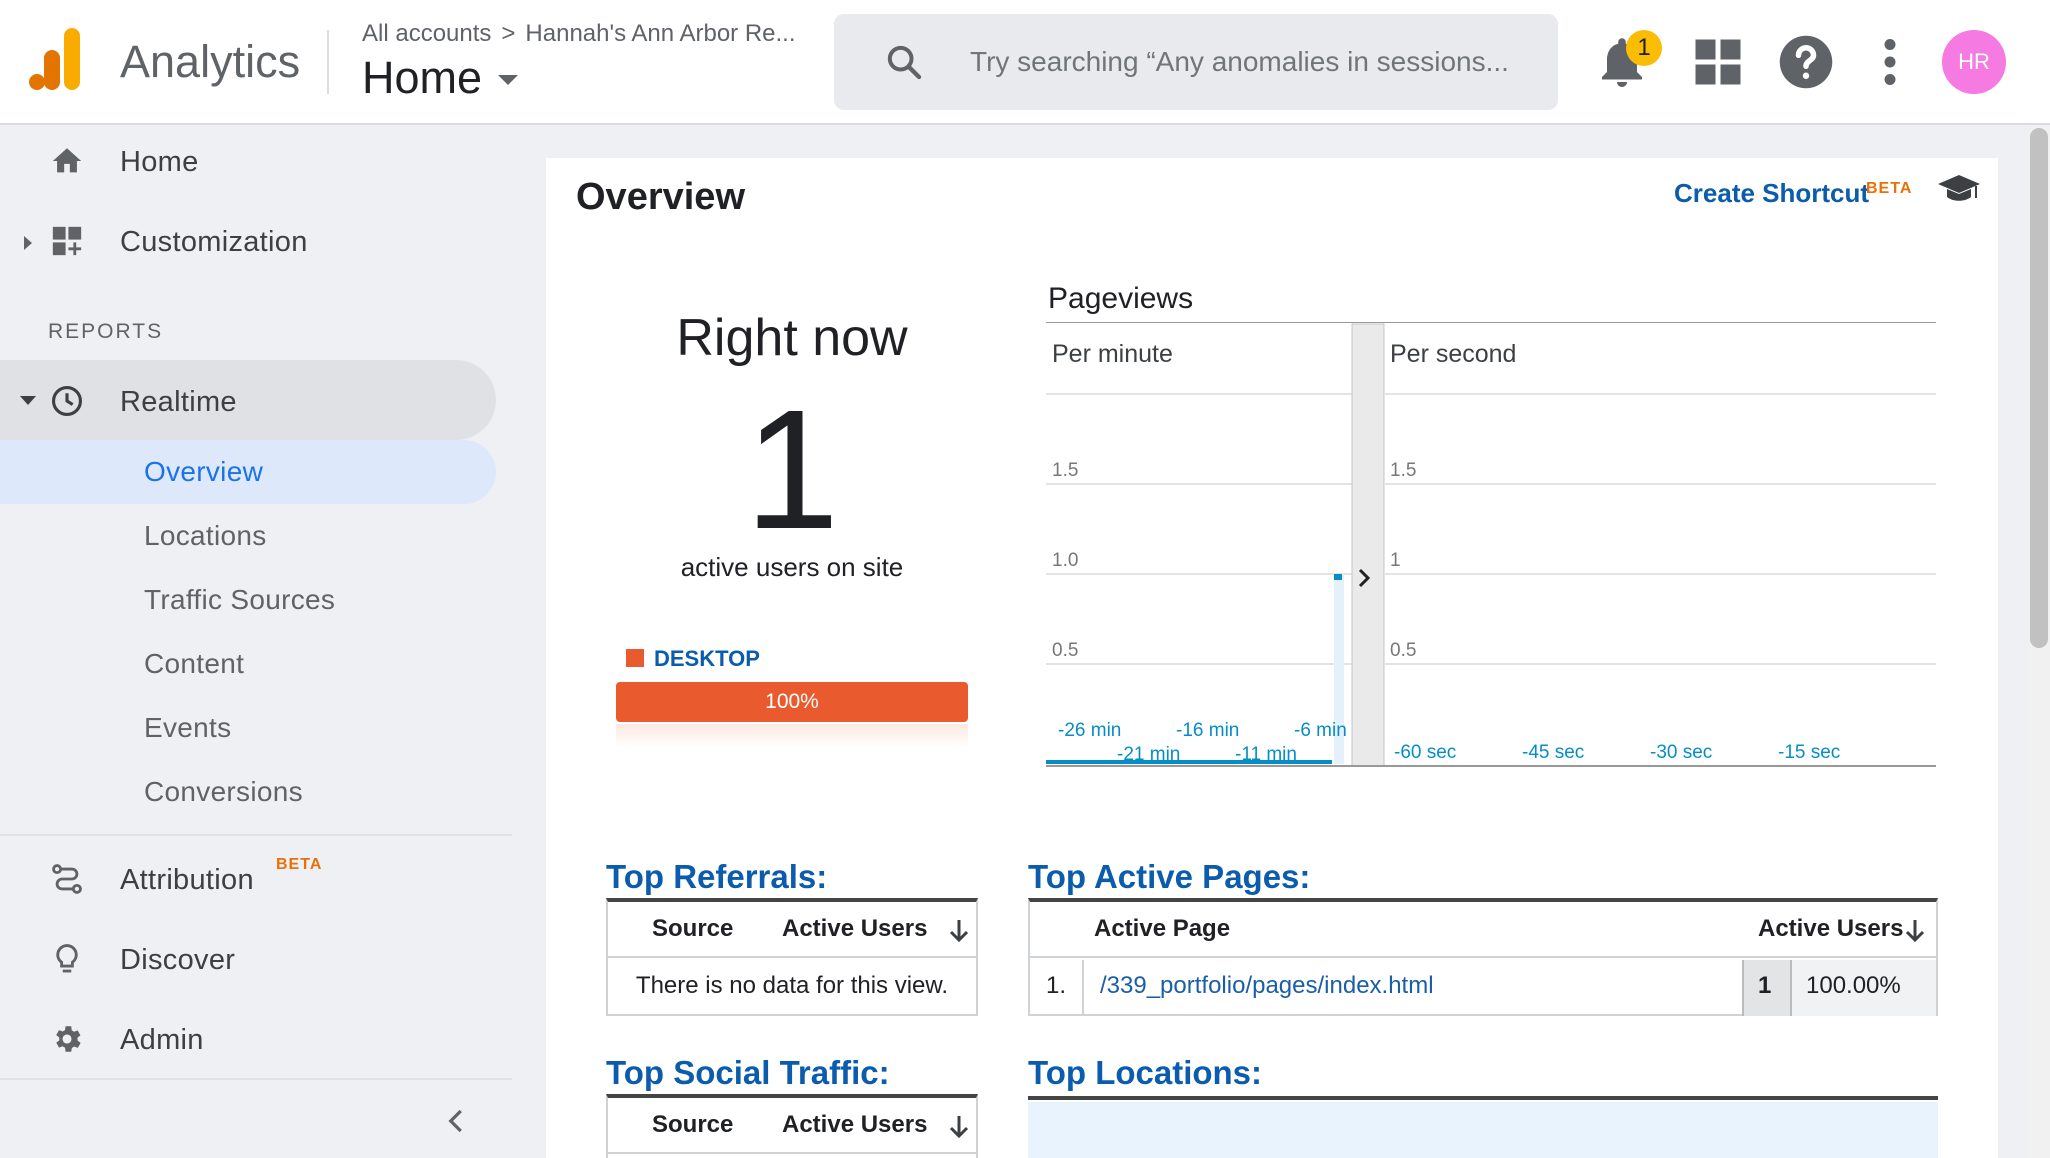 The height and width of the screenshot is (1158, 2050). Describe the element at coordinates (1553, 752) in the screenshot. I see `x-tick-label: -45 sec` at that location.